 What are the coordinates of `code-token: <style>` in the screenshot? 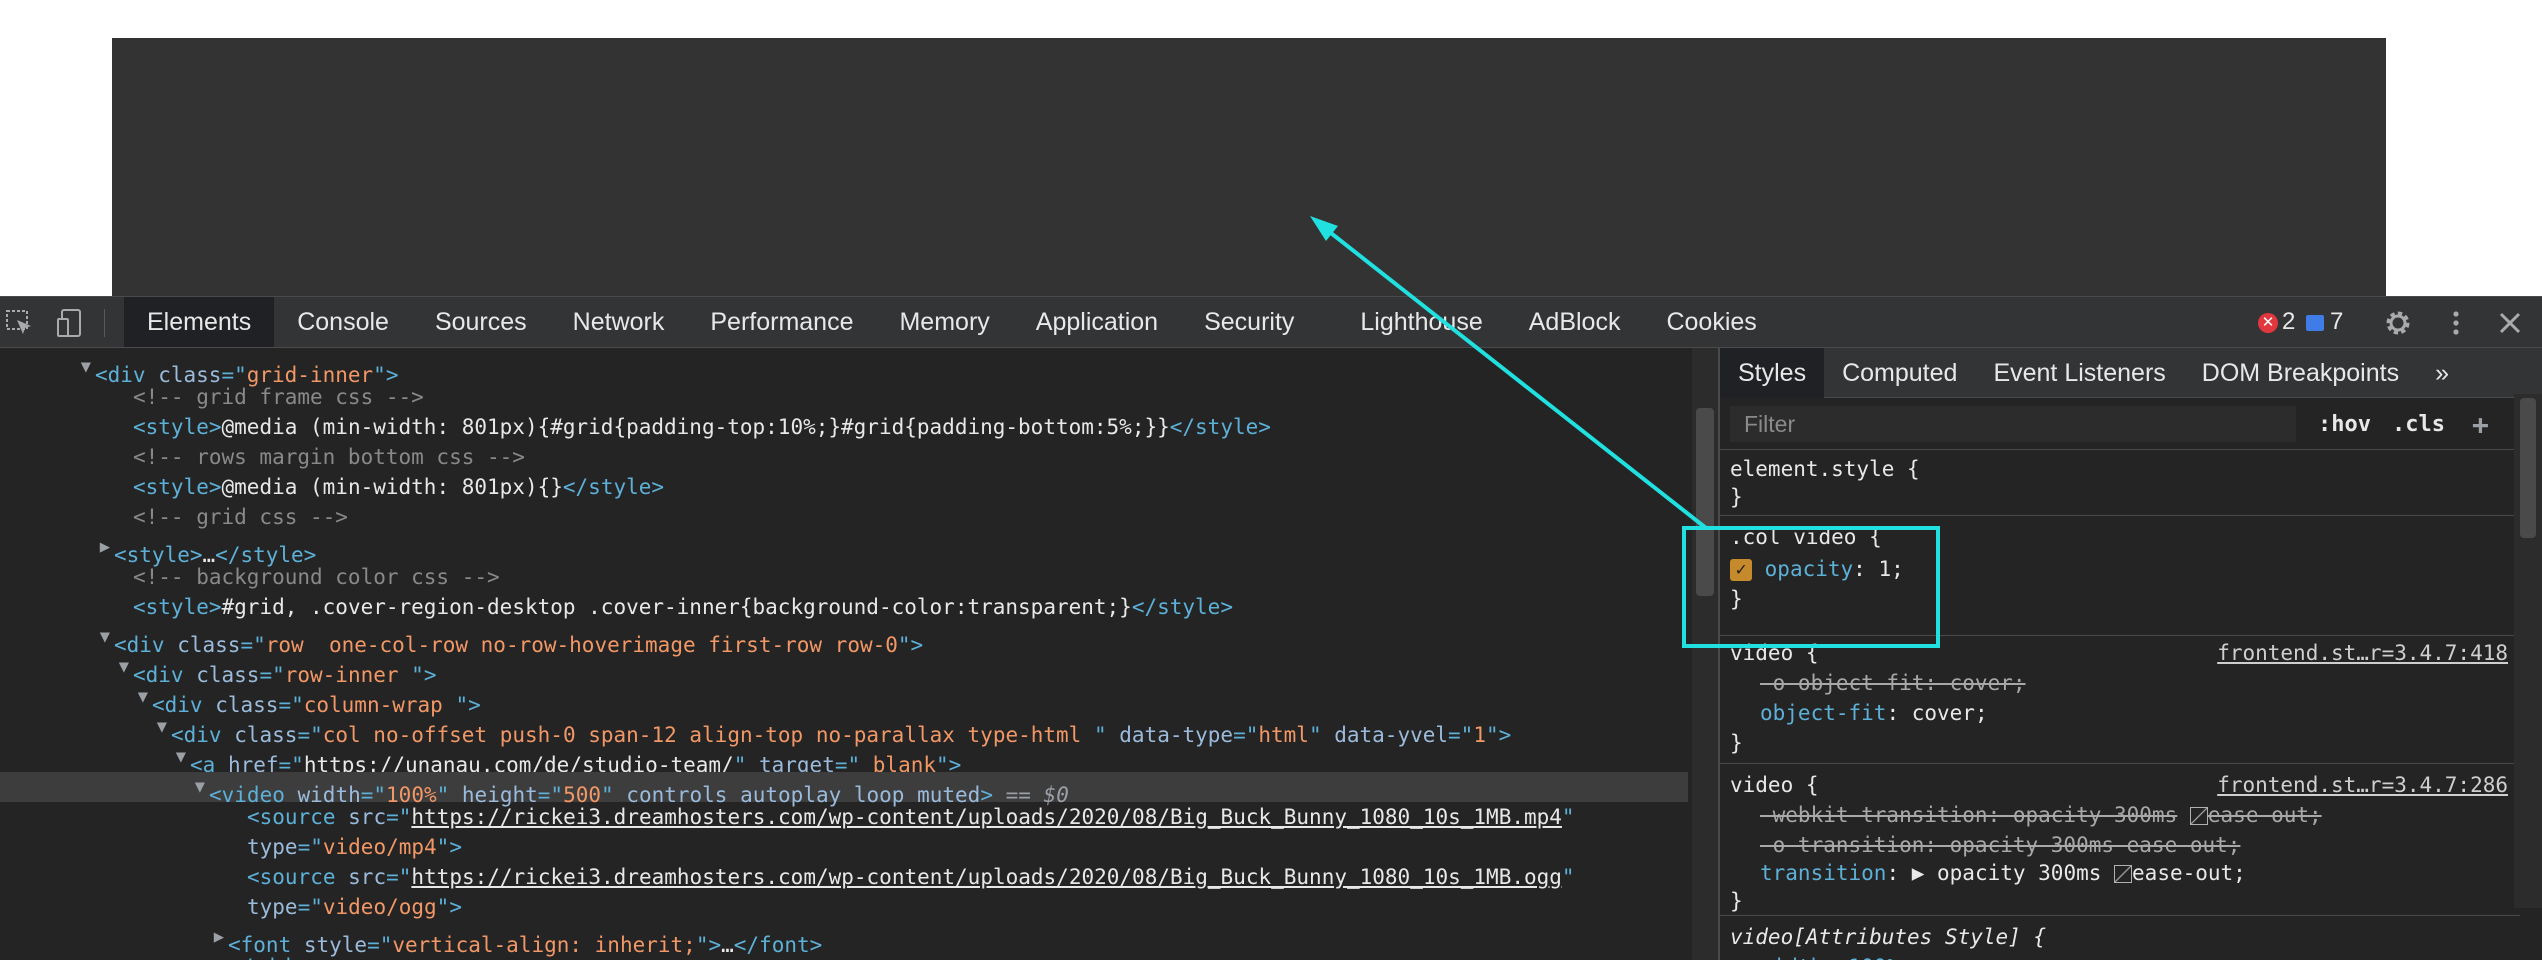 It's located at (177, 487).